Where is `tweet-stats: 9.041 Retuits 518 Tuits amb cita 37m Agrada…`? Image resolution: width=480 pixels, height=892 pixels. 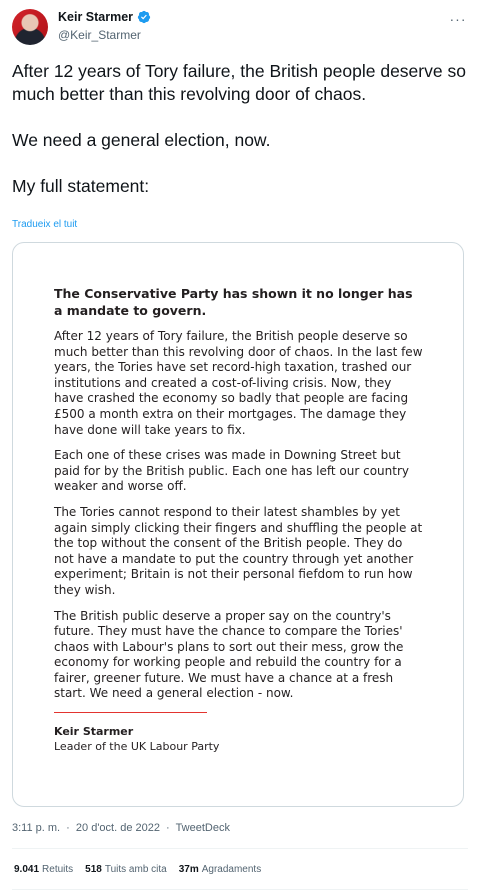
tweet-stats: 9.041 Retuits 518 Tuits amb cita 37m Agrada… is located at coordinates (137, 869).